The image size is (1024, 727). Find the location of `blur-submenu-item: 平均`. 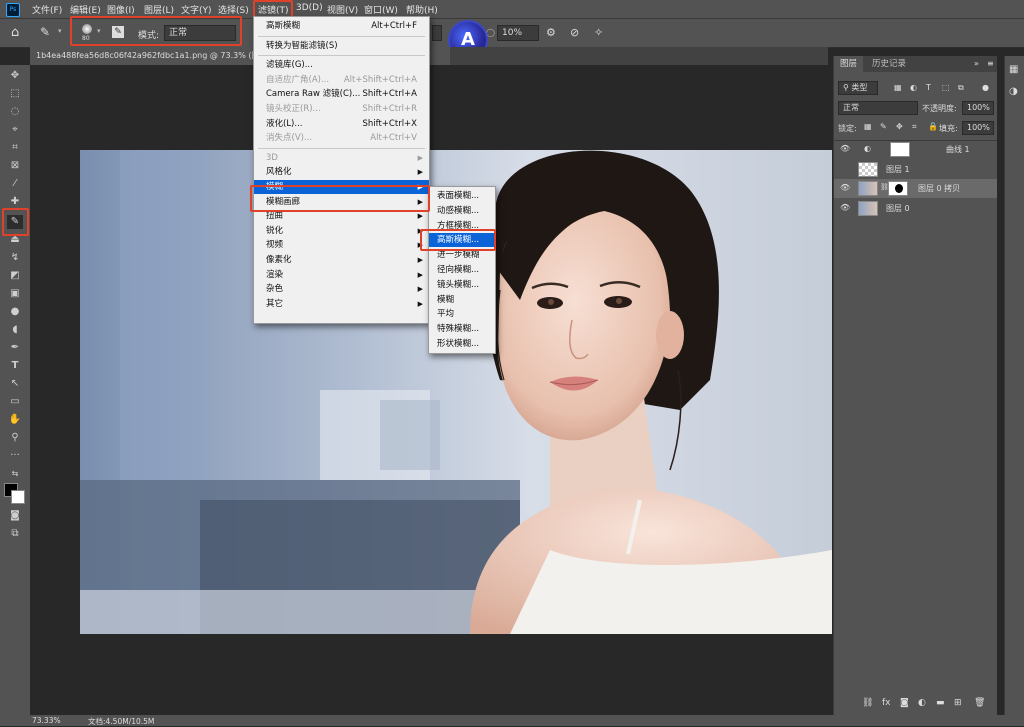

blur-submenu-item: 平均 is located at coordinates (462, 314).